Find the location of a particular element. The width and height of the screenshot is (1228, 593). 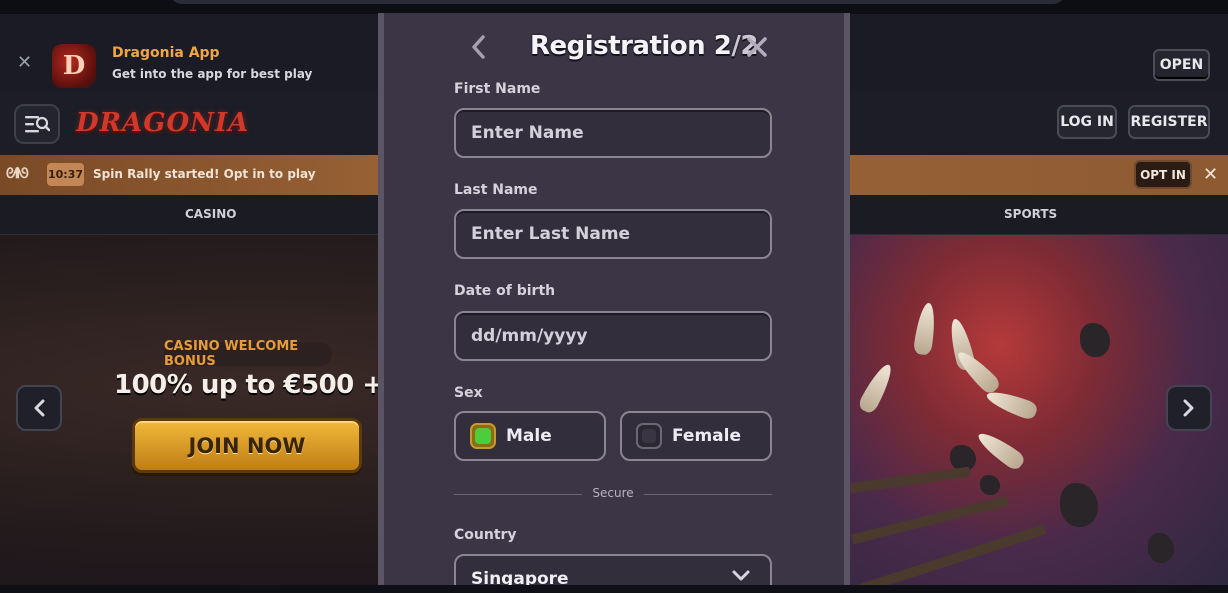

sex-option-male: Male is located at coordinates (530, 436).